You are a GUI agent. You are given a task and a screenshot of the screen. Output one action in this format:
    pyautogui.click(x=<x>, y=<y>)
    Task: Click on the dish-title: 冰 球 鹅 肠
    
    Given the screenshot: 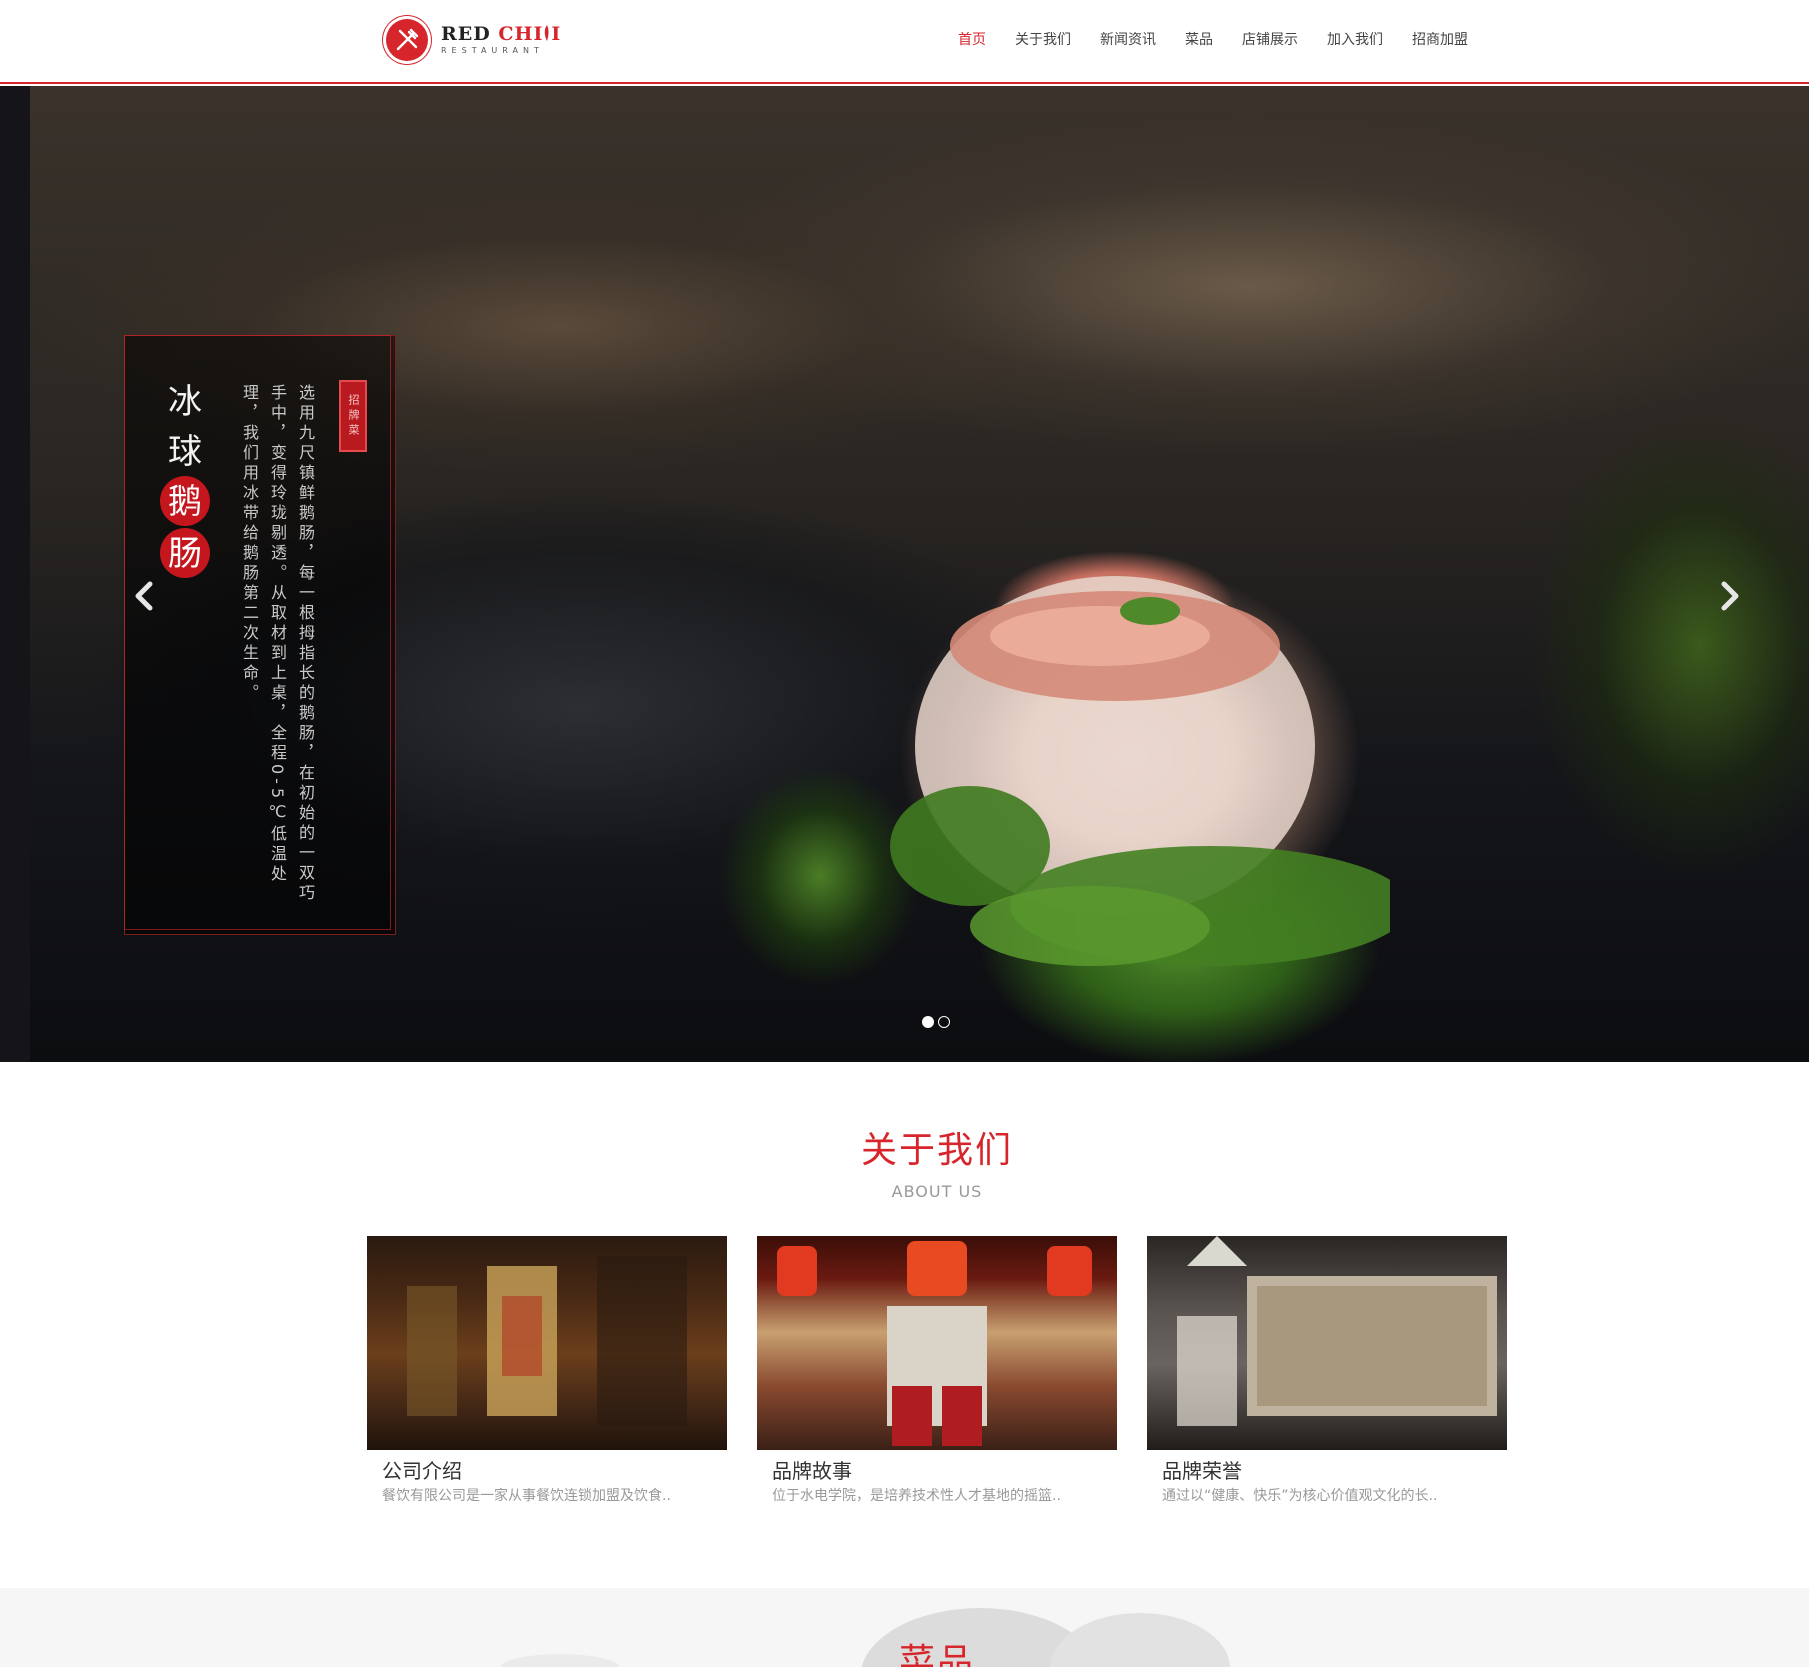 What is the action you would take?
    pyautogui.click(x=185, y=478)
    